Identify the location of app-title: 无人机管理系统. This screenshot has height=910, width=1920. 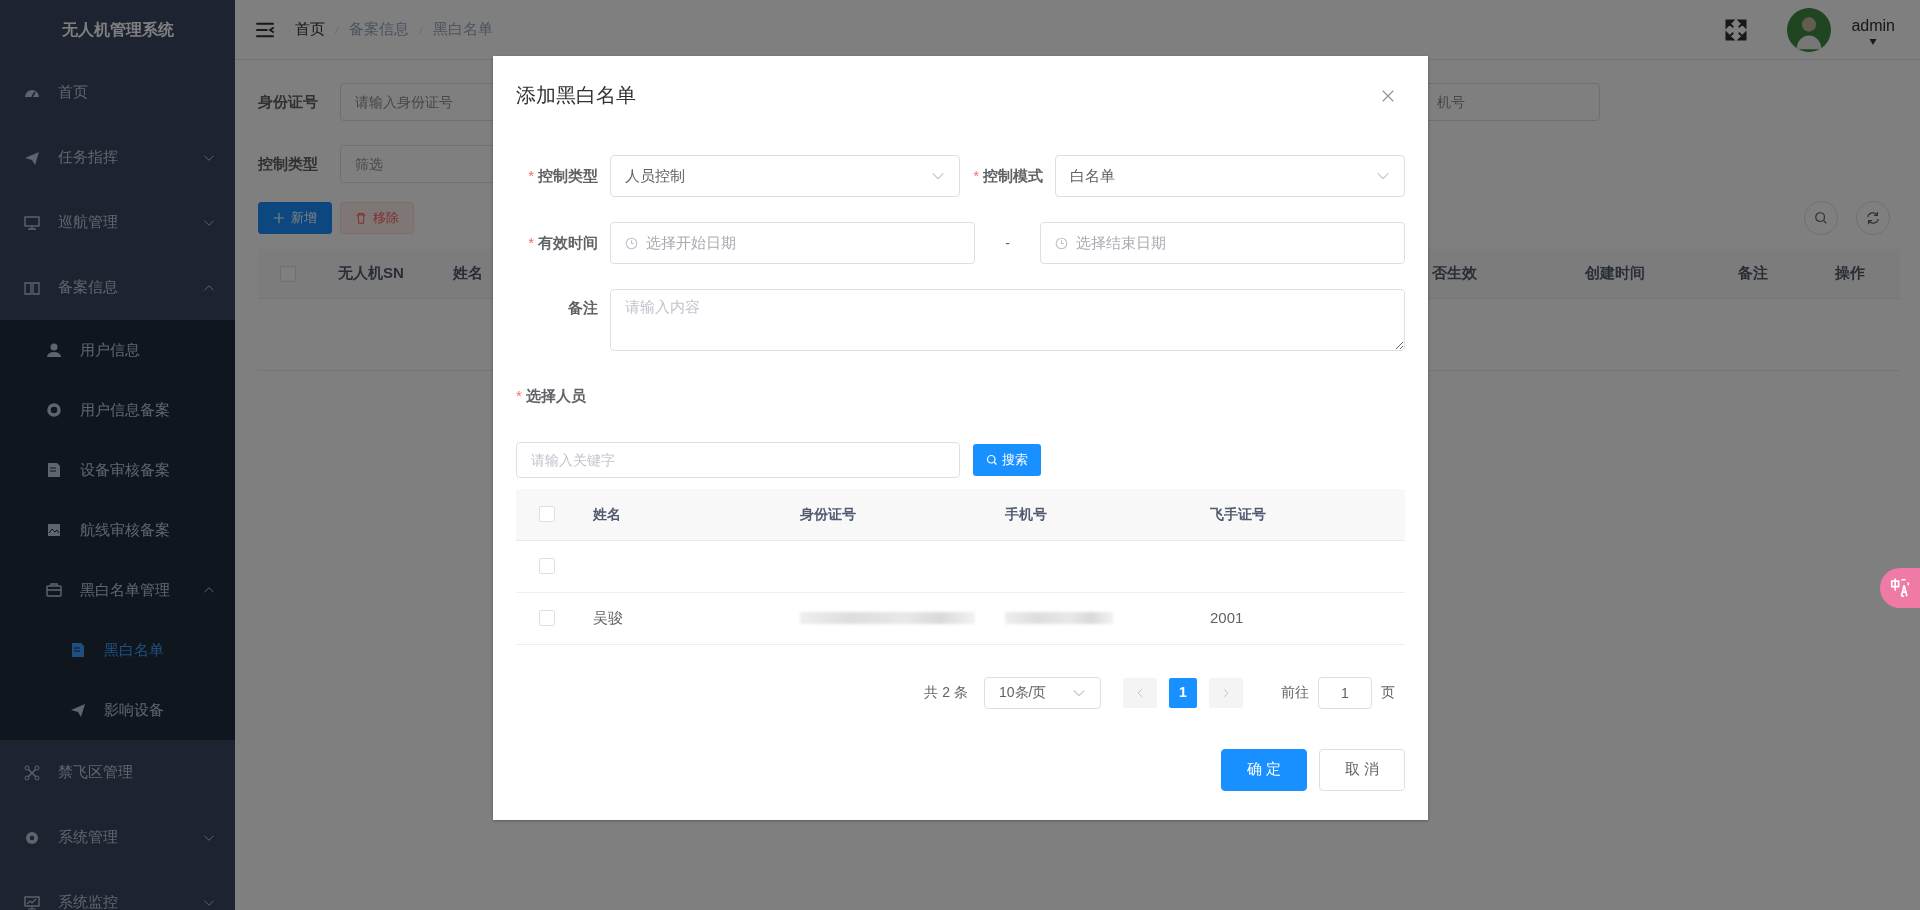
(117, 30).